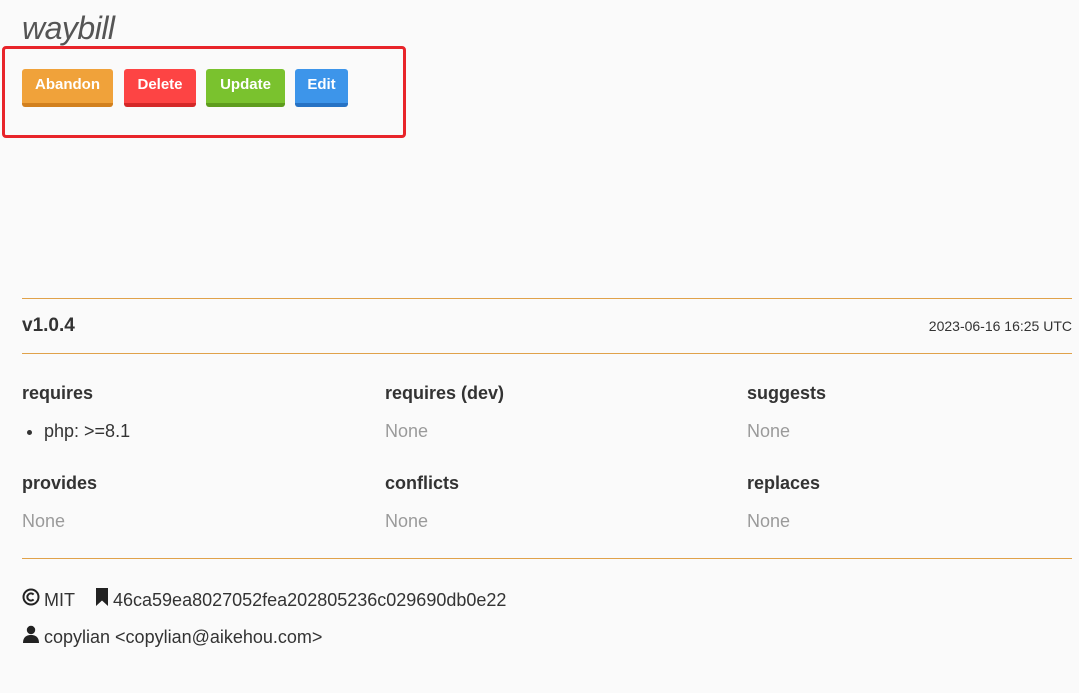 This screenshot has height=693, width=1079. Describe the element at coordinates (183, 636) in the screenshot. I see `author-text: copylian <copylian@aikehou.com>` at that location.